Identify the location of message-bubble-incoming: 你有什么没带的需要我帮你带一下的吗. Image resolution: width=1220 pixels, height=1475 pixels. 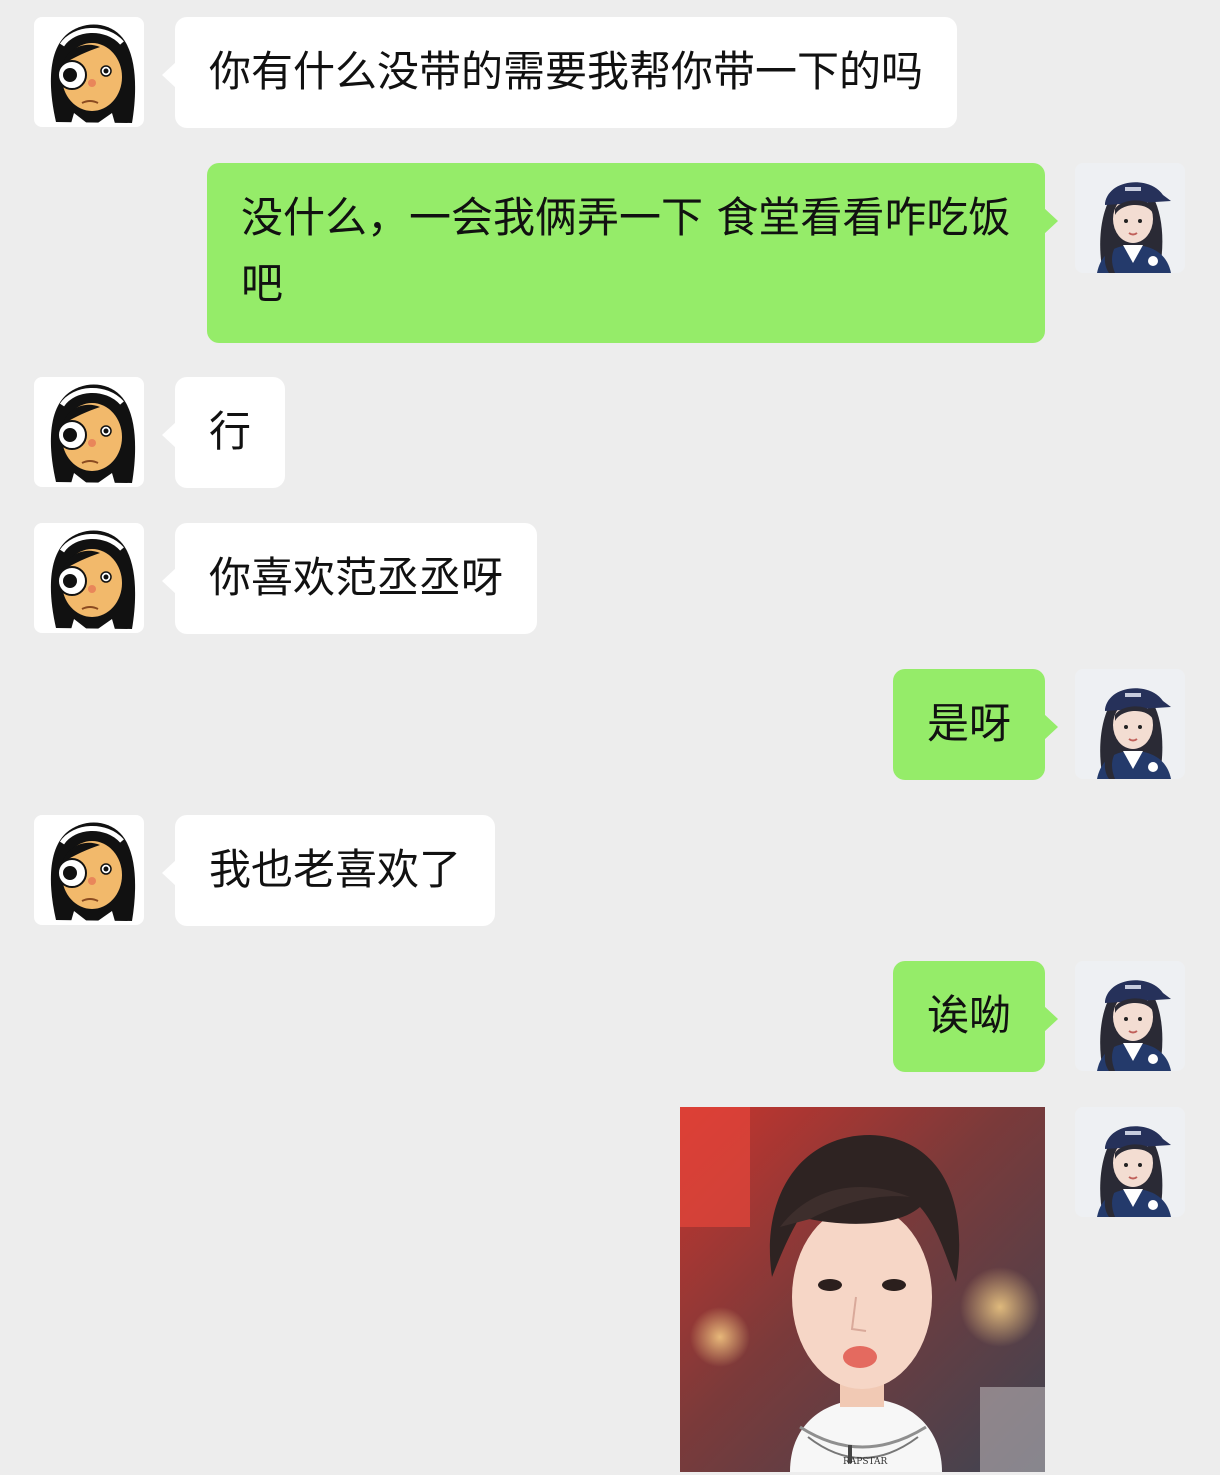
(559, 72).